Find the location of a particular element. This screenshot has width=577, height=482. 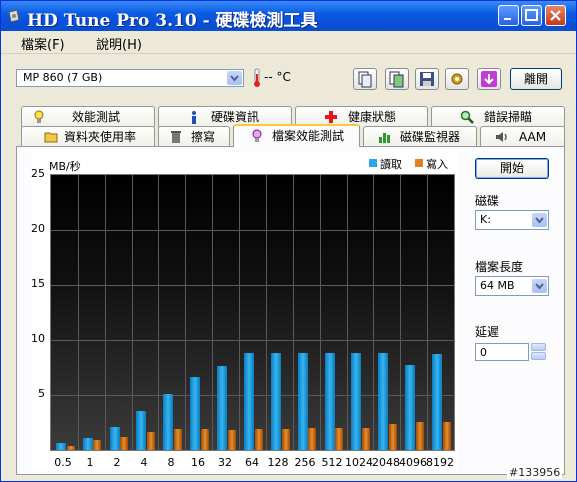

legend-read-swatch is located at coordinates (373, 163).